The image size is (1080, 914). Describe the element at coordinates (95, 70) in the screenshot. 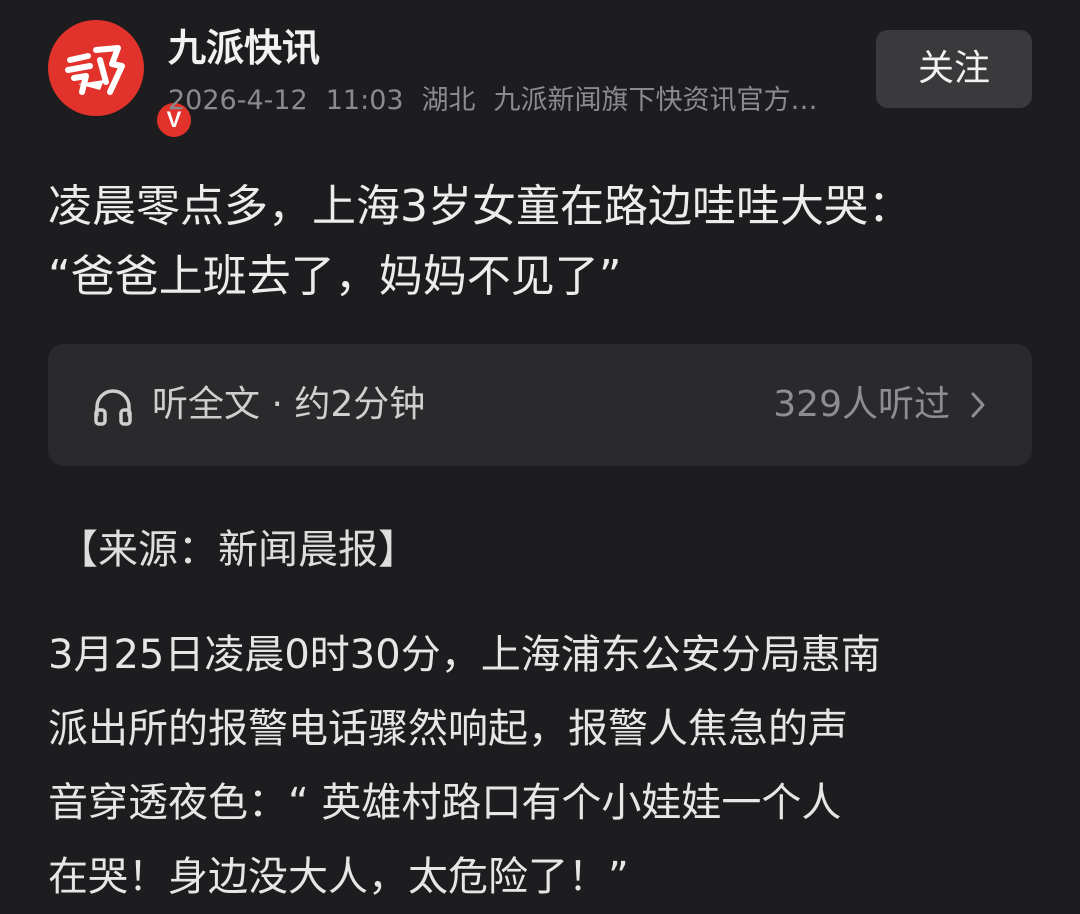

I see `logo-icon` at that location.